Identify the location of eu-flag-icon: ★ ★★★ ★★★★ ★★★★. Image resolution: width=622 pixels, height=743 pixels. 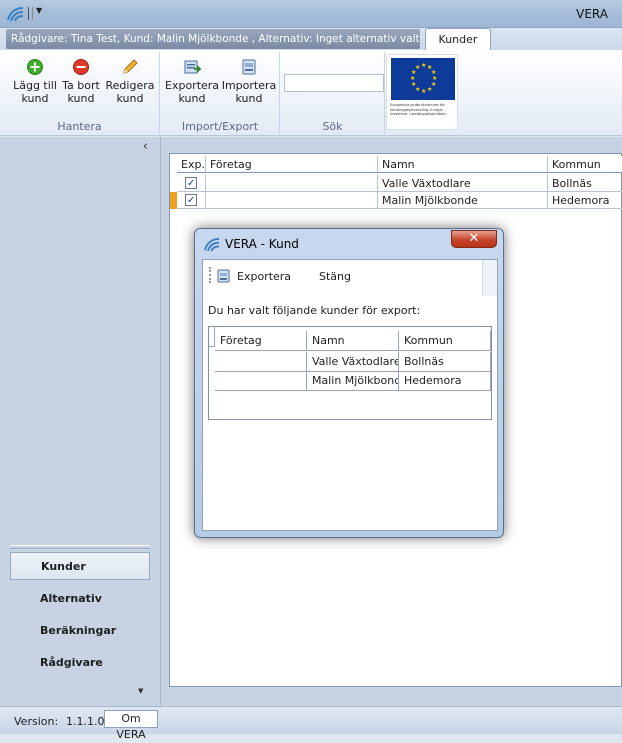
(423, 79).